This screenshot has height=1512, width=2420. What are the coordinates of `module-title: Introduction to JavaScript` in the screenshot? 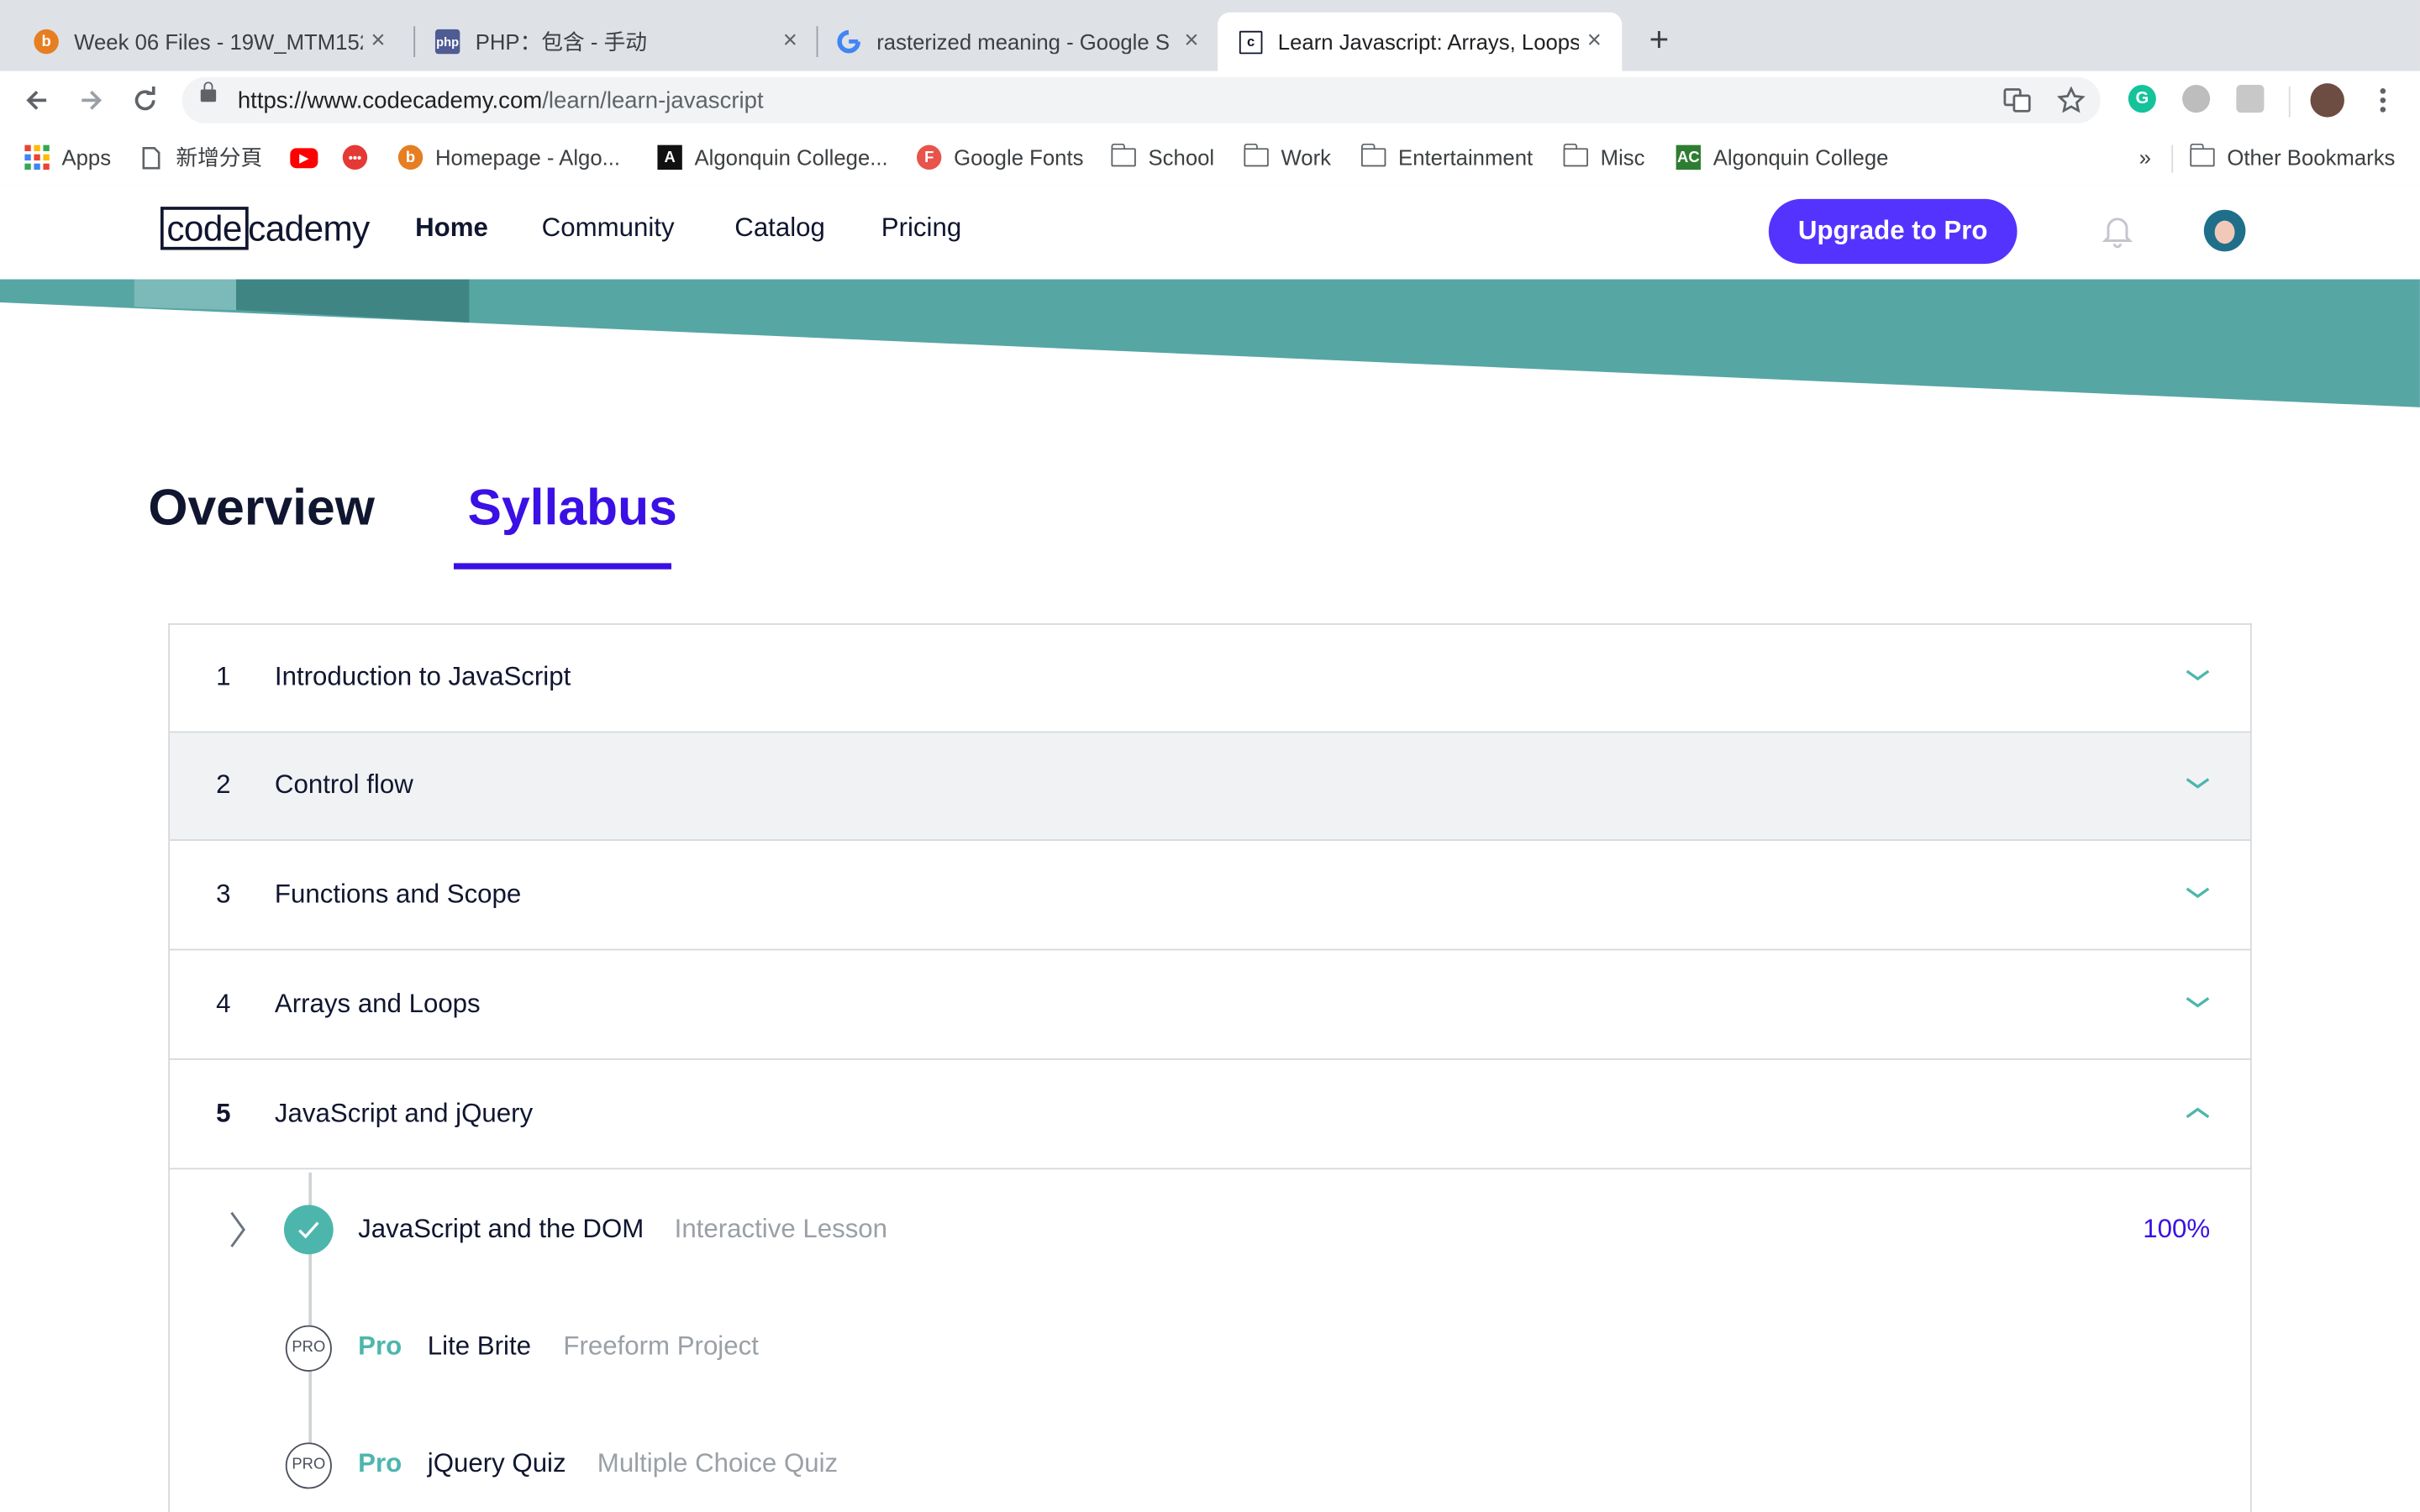 It's located at (422, 676).